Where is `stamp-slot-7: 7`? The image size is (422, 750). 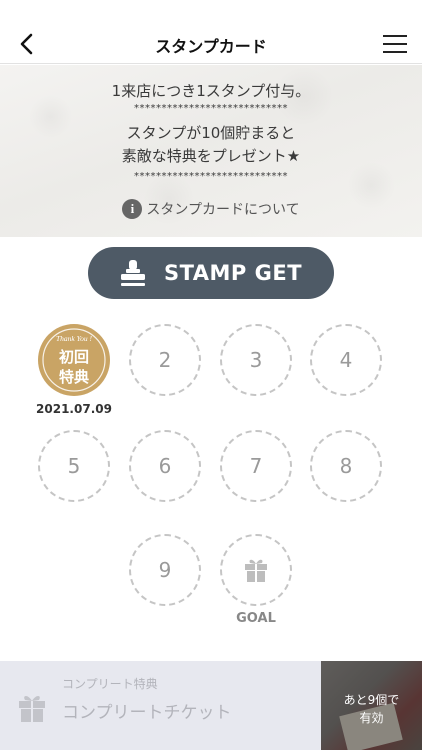 stamp-slot-7: 7 is located at coordinates (256, 466).